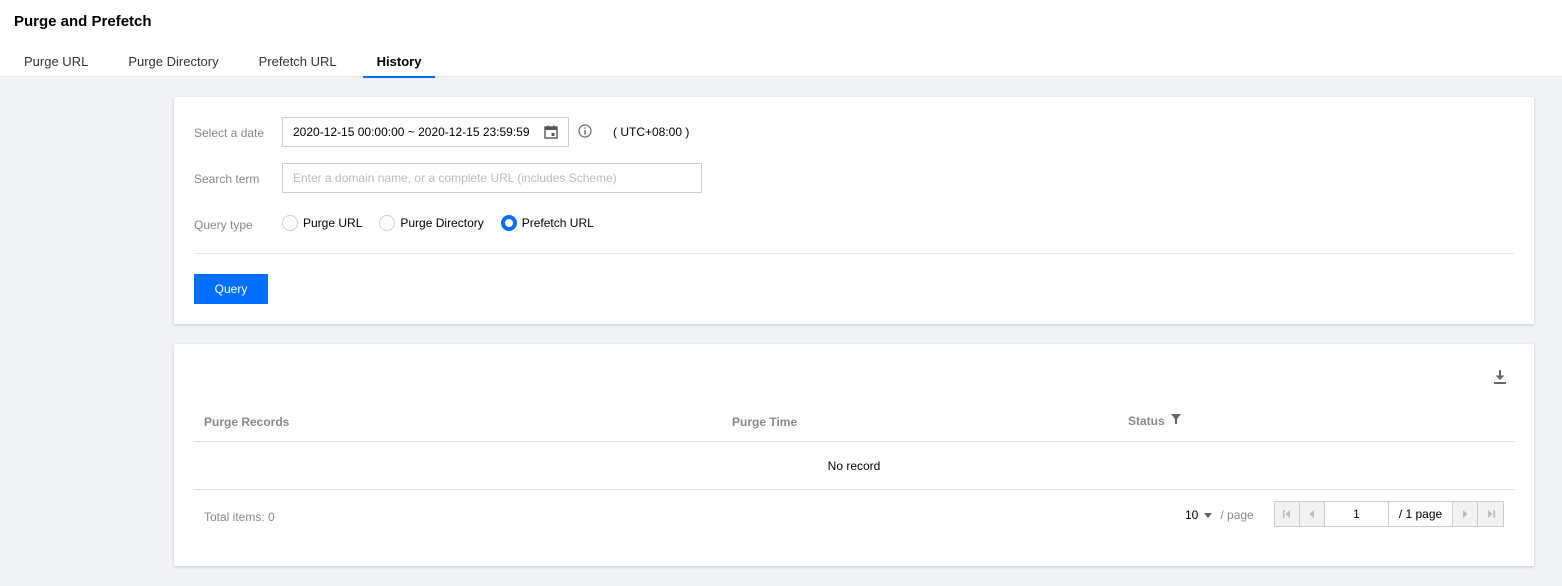  I want to click on pagination-controls: / 1 page, so click(1389, 514).